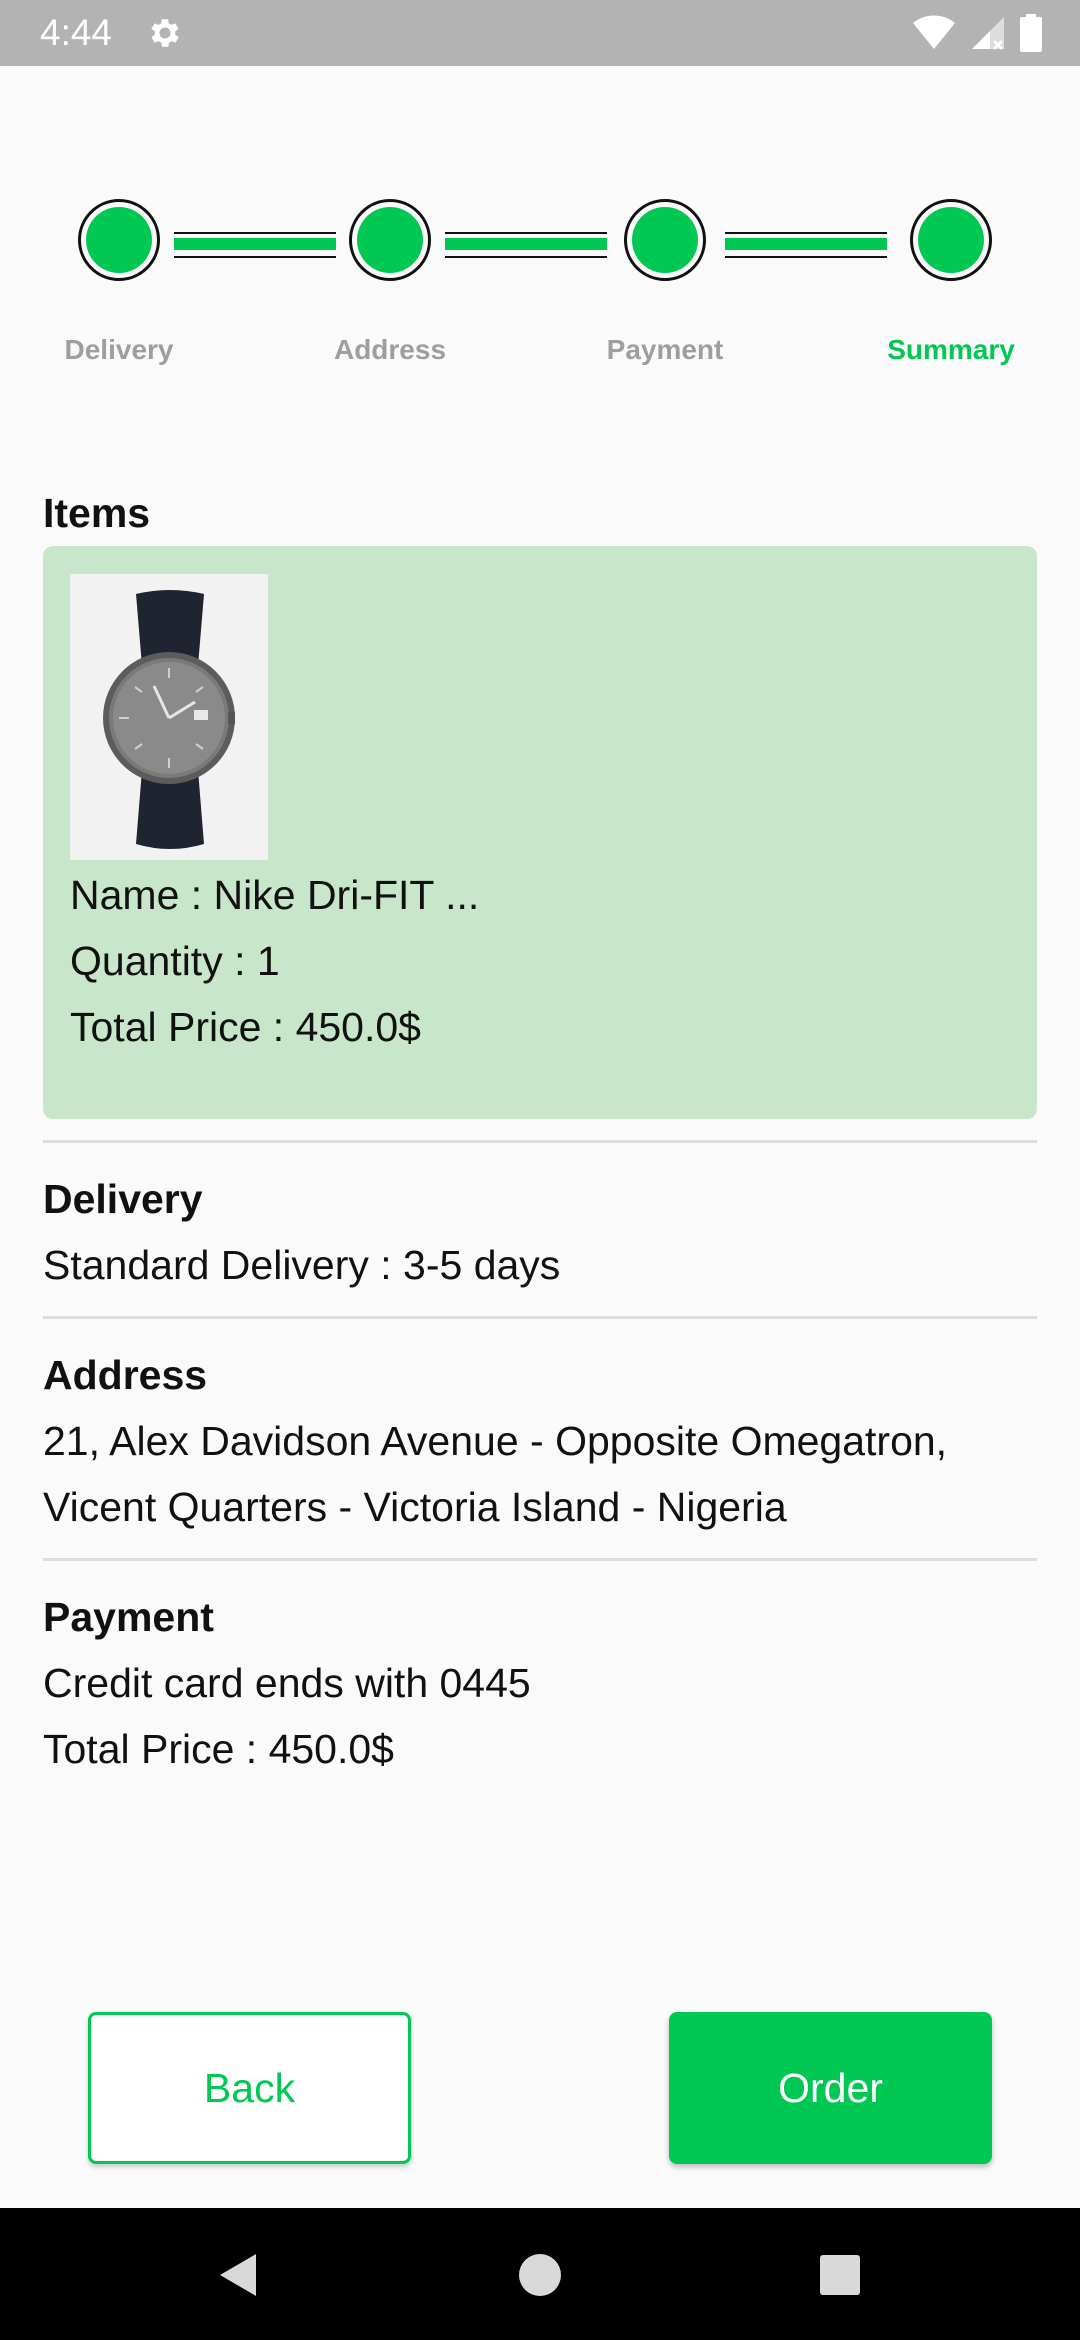 The image size is (1080, 2340). Describe the element at coordinates (302, 1265) in the screenshot. I see `delivery-method: Standard Delivery : 3-5 days` at that location.